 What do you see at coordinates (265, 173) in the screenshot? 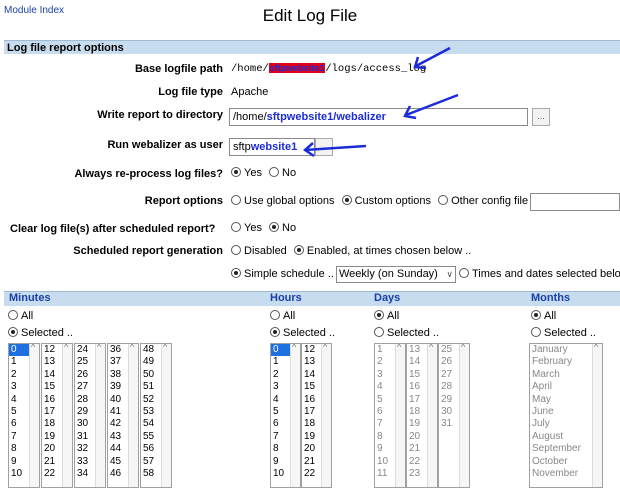
I see `reprocess-options: Yes No` at bounding box center [265, 173].